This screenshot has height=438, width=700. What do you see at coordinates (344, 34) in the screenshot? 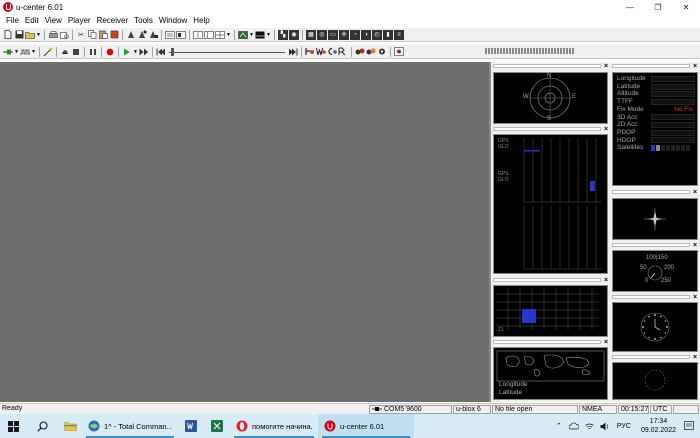
I see `compass-icon: ✣` at bounding box center [344, 34].